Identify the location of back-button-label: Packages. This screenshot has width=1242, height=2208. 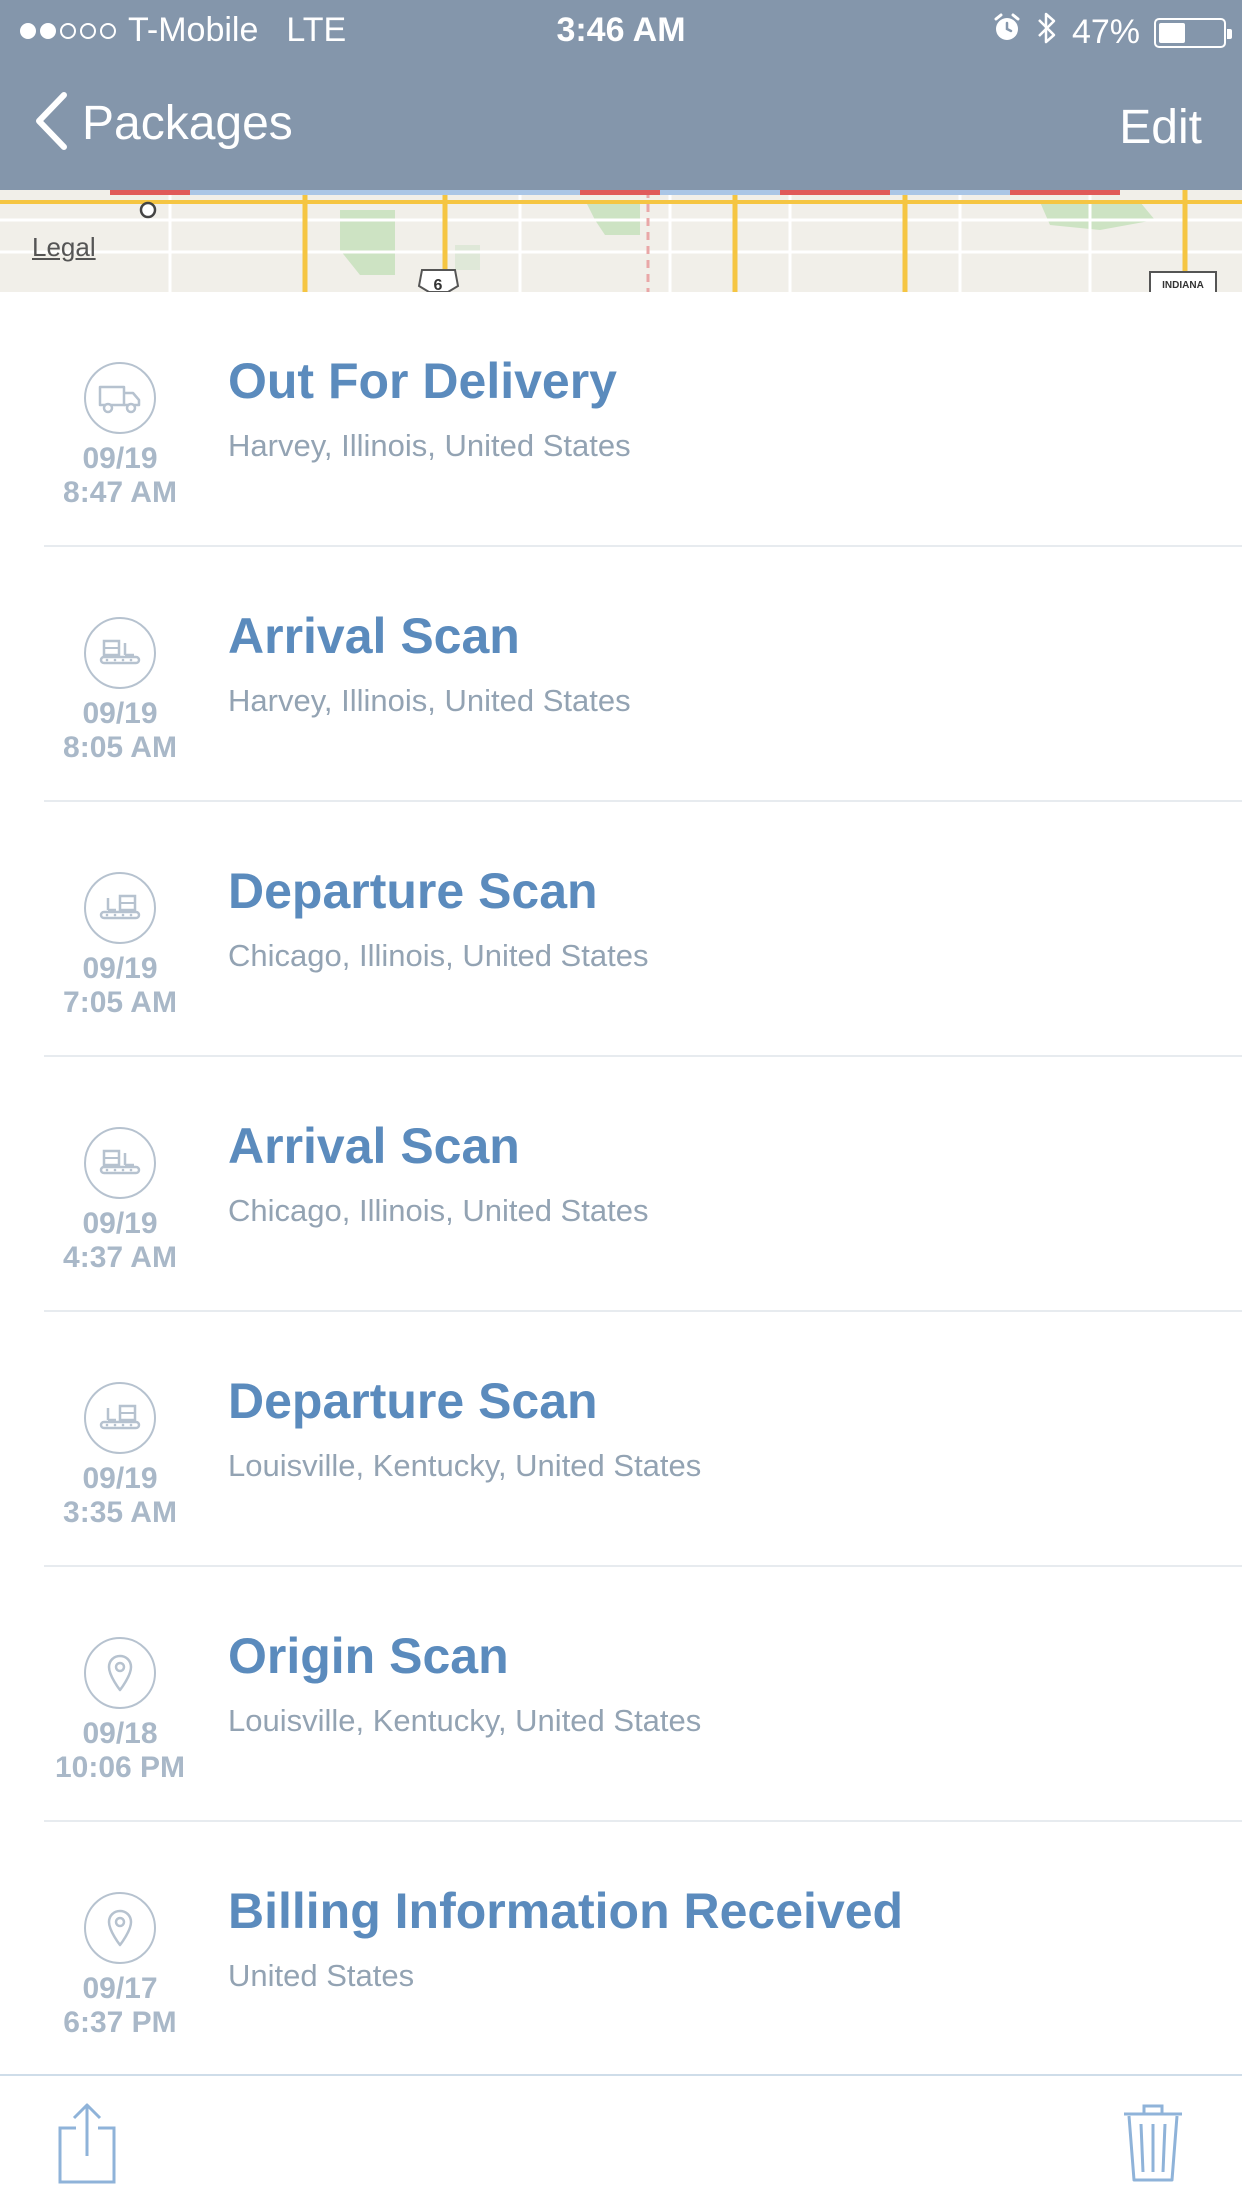
(187, 123).